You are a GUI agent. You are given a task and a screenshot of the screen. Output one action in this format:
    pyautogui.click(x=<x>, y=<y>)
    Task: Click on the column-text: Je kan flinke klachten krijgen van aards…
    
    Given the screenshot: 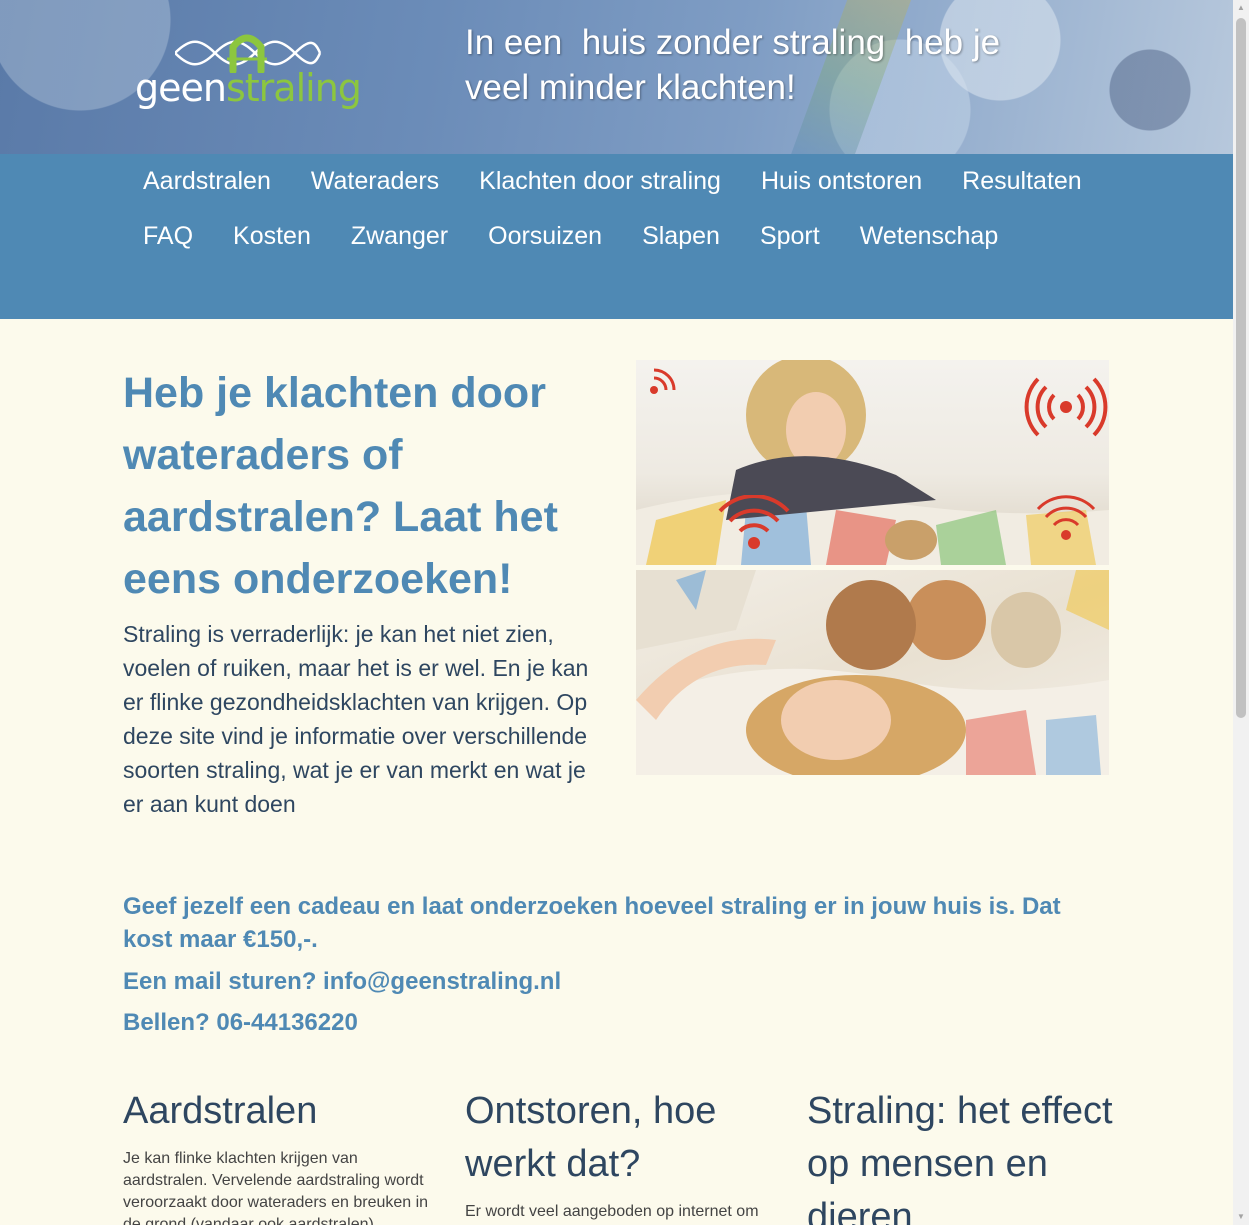 What is the action you would take?
    pyautogui.click(x=276, y=1187)
    